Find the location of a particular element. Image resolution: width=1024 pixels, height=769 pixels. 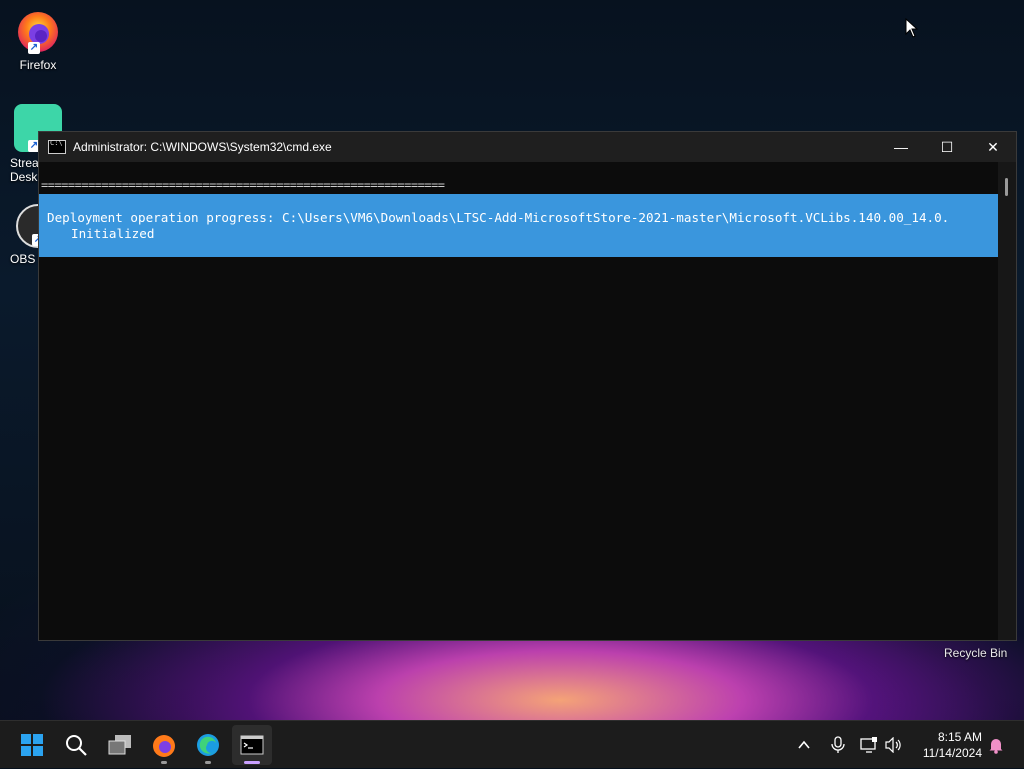

task-view-icon is located at coordinates (119, 745).